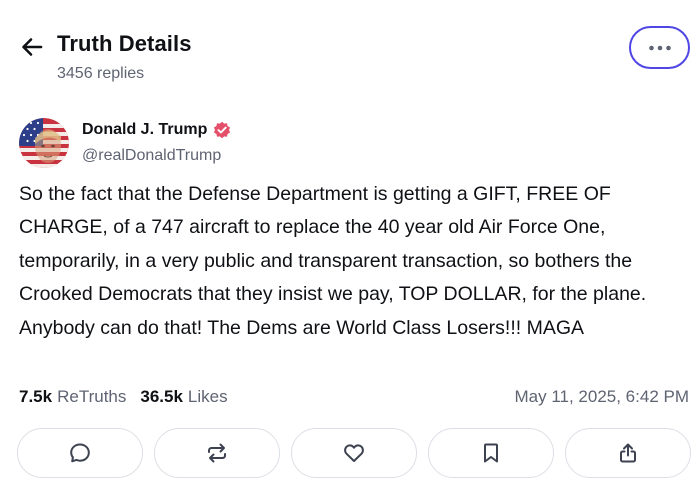 The image size is (700, 487). Describe the element at coordinates (601, 396) in the screenshot. I see `post-timestamp: May 11, 2025, 6:42 PM` at that location.